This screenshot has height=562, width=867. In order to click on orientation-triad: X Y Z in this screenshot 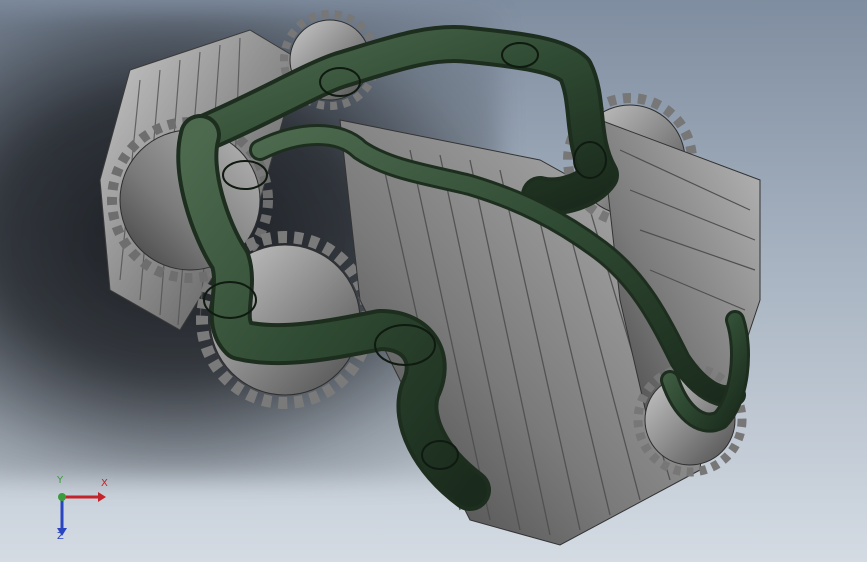, I will do `click(80, 512)`.